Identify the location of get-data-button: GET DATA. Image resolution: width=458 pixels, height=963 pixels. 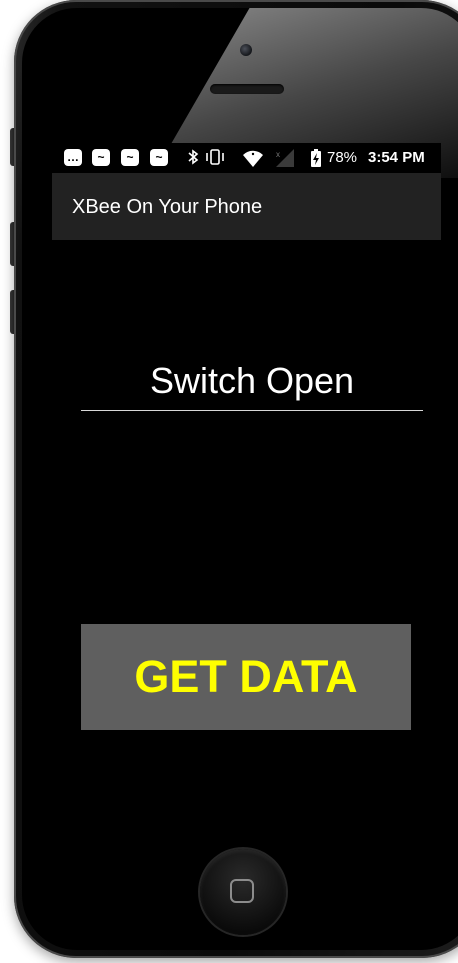
(246, 677).